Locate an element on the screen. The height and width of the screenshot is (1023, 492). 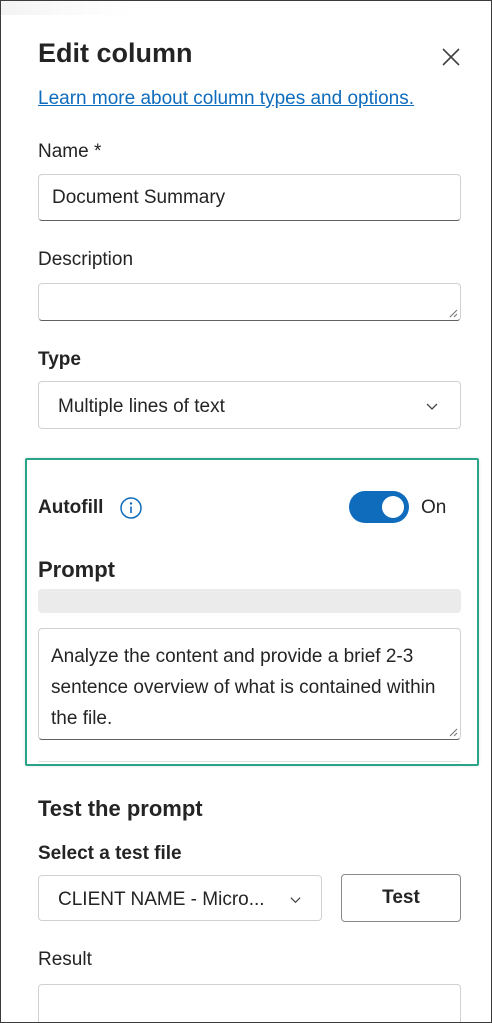
autofill-toggle-state: On is located at coordinates (434, 507).